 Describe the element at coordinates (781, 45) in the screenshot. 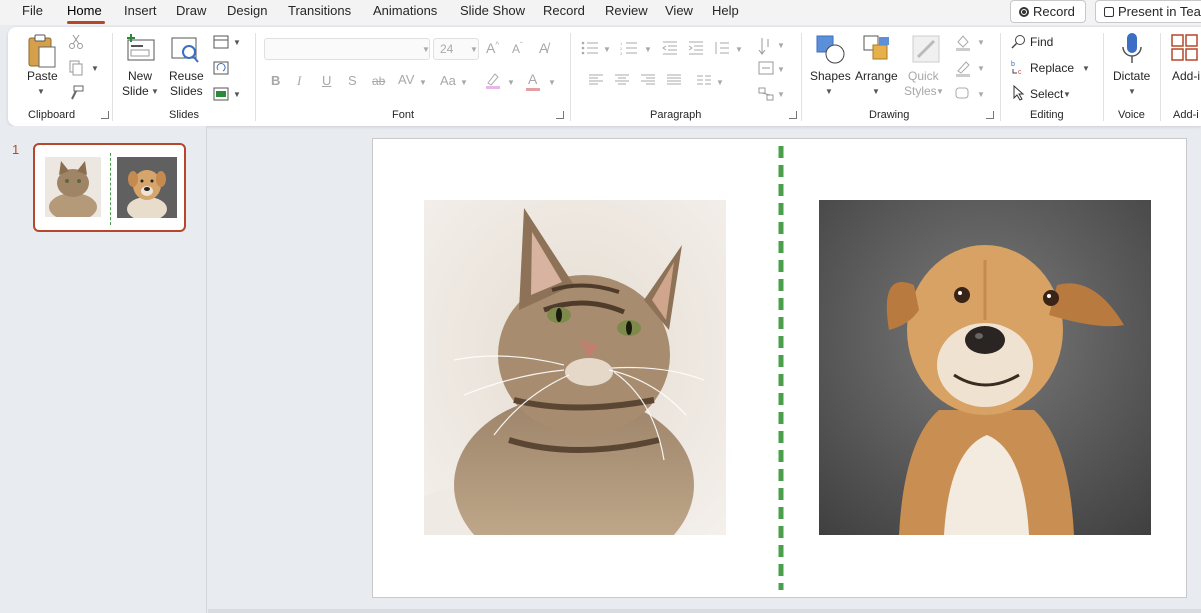

I see `text-direction-chevron-icon: ▼` at that location.